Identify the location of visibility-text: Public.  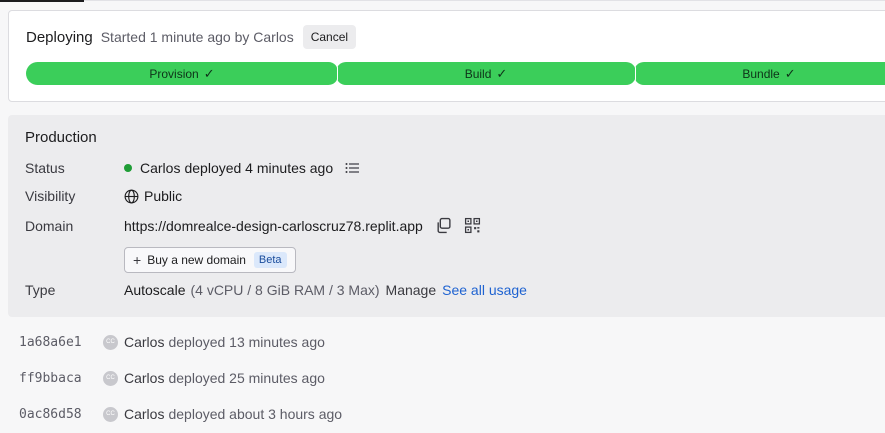
(163, 196).